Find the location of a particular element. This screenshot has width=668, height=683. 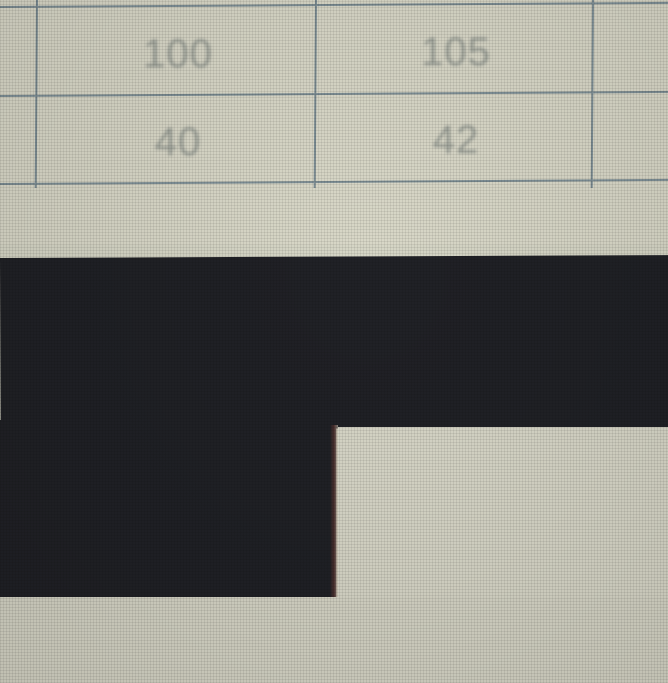

spreadsheet-cell: 100 is located at coordinates (178, 54).